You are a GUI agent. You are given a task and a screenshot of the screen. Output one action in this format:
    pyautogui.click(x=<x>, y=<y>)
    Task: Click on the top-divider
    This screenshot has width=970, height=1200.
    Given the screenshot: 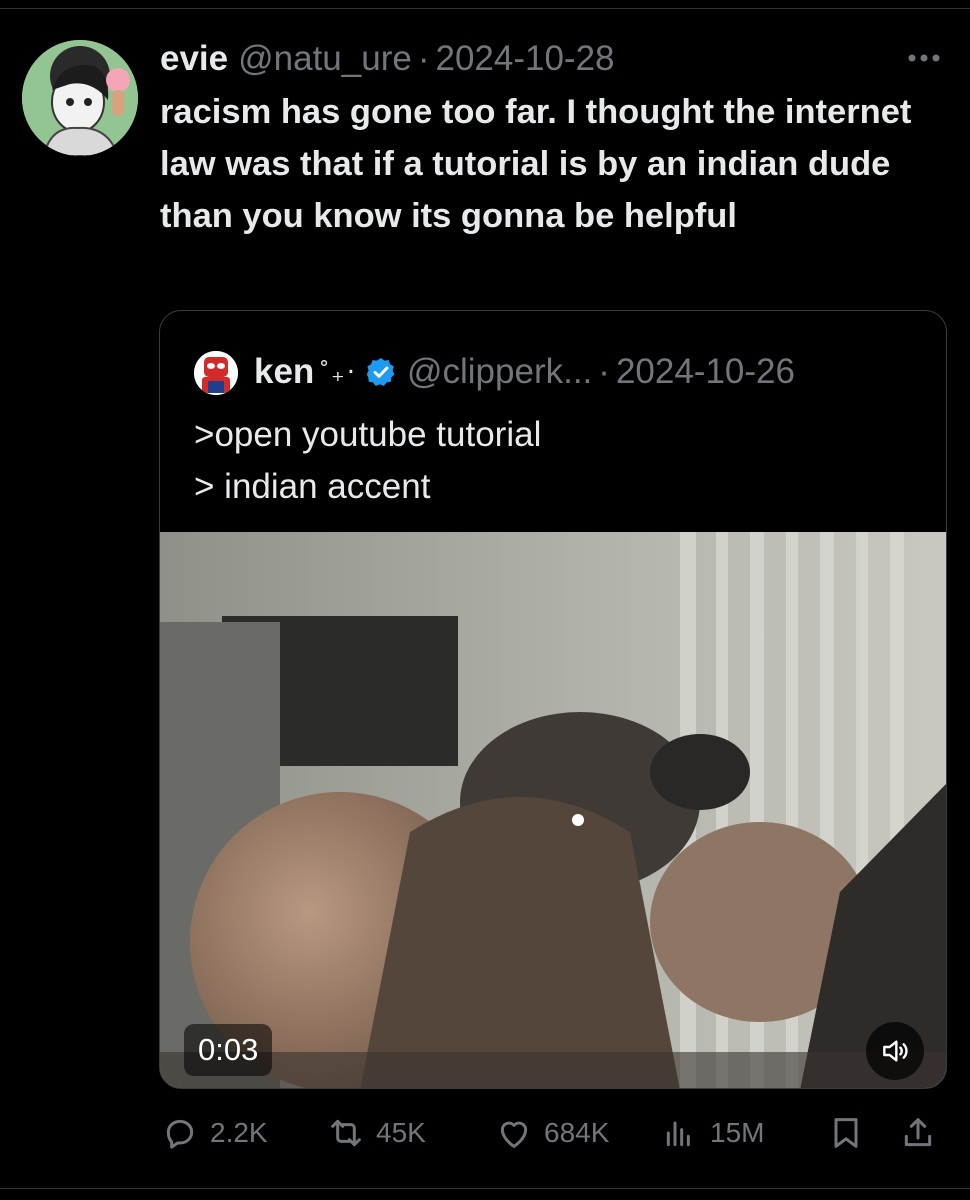 What is the action you would take?
    pyautogui.click(x=485, y=8)
    